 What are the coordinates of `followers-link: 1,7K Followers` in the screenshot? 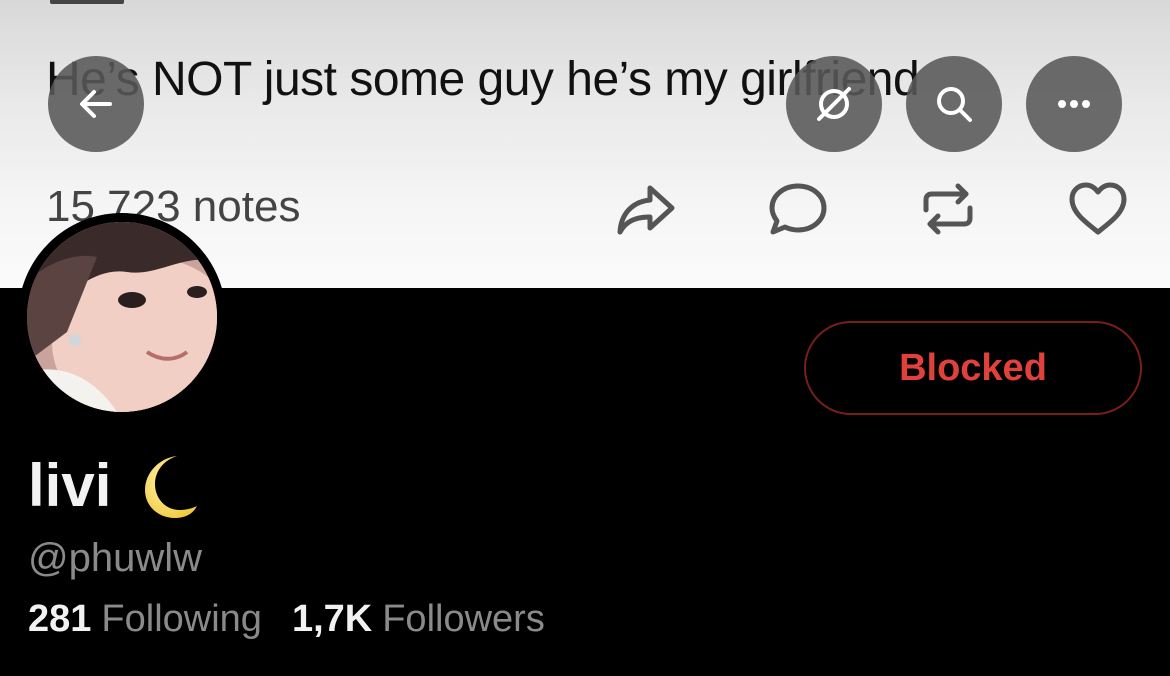 It's located at (418, 619).